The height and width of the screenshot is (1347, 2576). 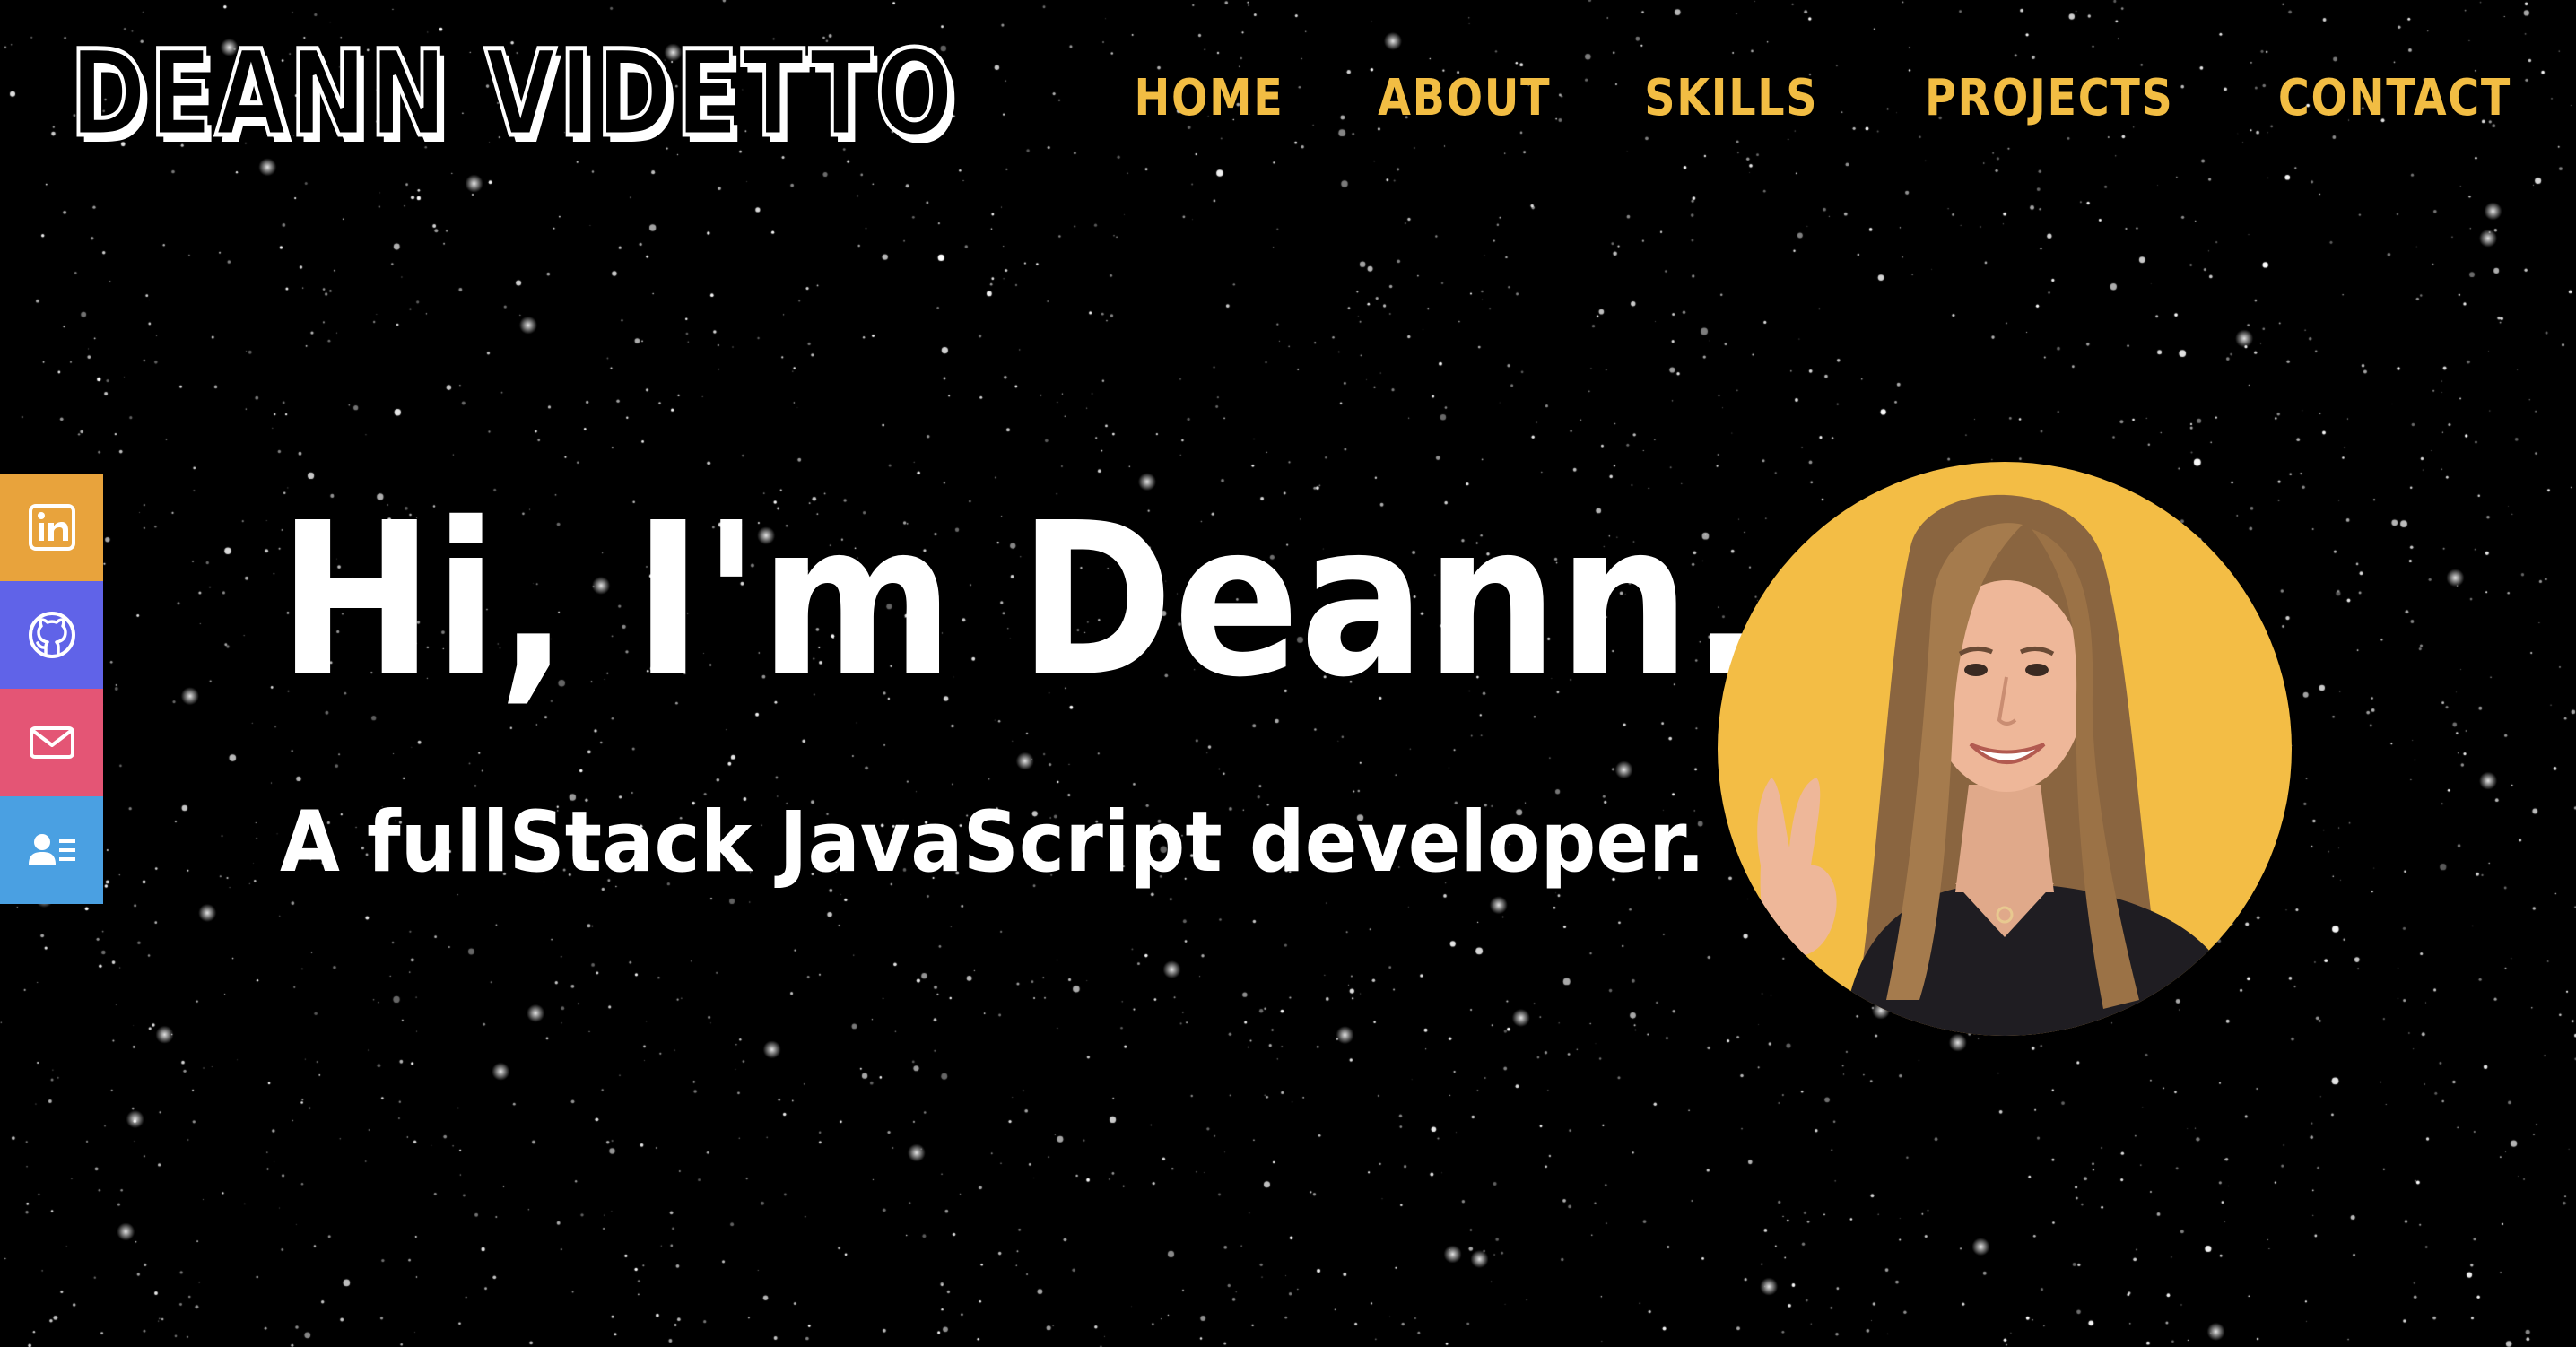 I want to click on profile-photo, so click(x=2005, y=749).